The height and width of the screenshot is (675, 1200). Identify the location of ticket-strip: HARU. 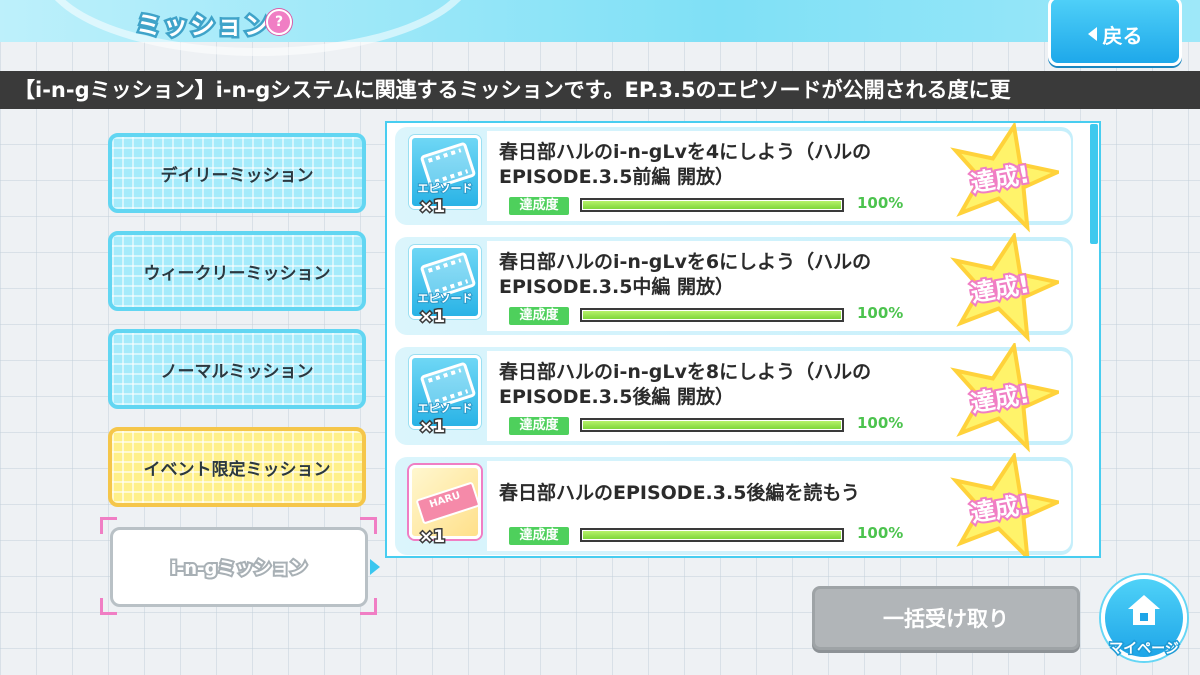
(446, 503).